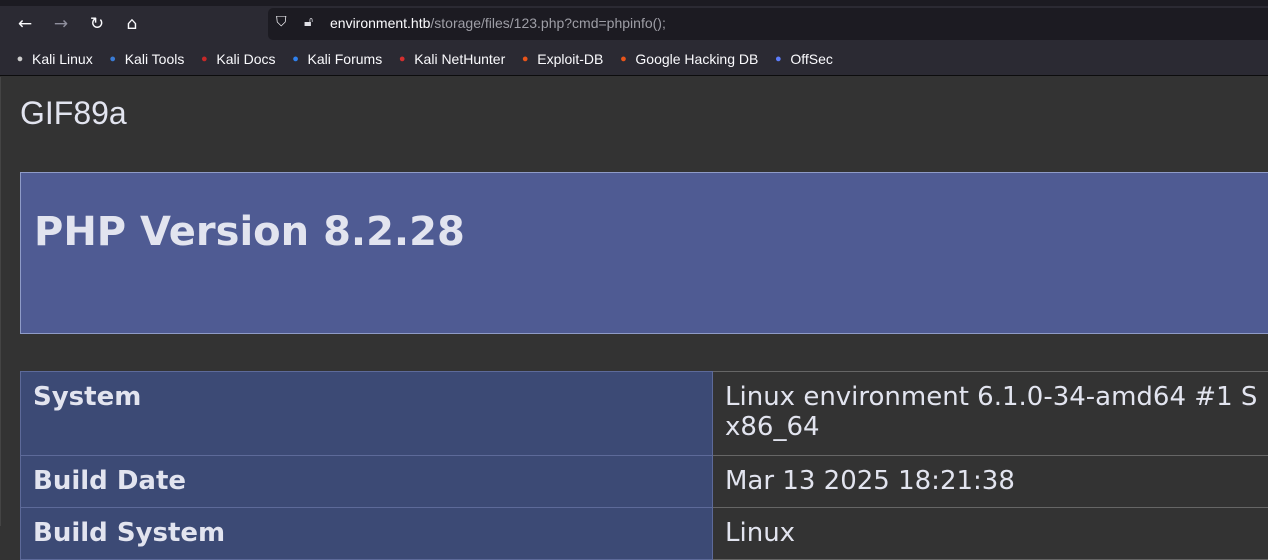 The height and width of the screenshot is (560, 1268). Describe the element at coordinates (402, 59) in the screenshot. I see `nethunter-icon: ●` at that location.